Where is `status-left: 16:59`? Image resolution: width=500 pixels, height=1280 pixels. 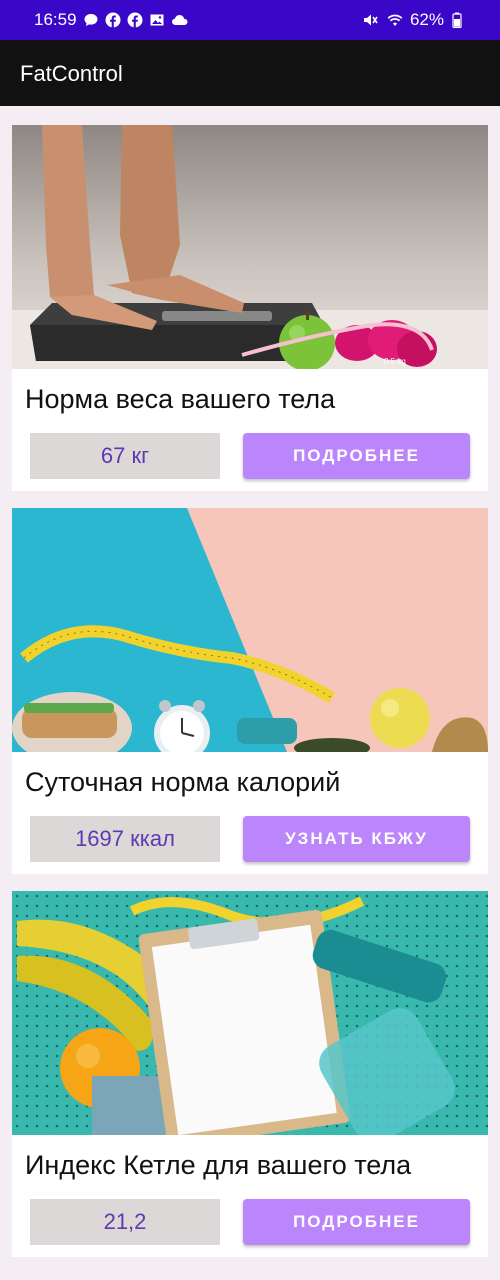 status-left: 16:59 is located at coordinates (111, 20).